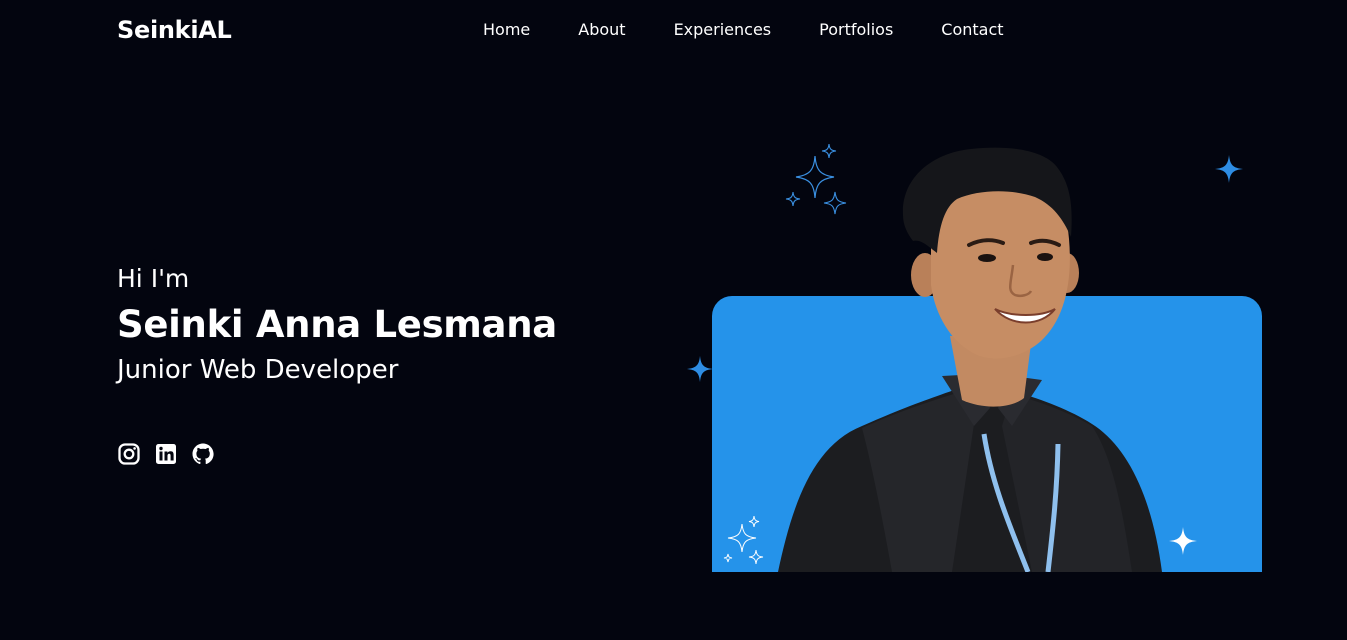 This screenshot has width=1347, height=640. What do you see at coordinates (129, 454) in the screenshot?
I see `instagram-icon` at bounding box center [129, 454].